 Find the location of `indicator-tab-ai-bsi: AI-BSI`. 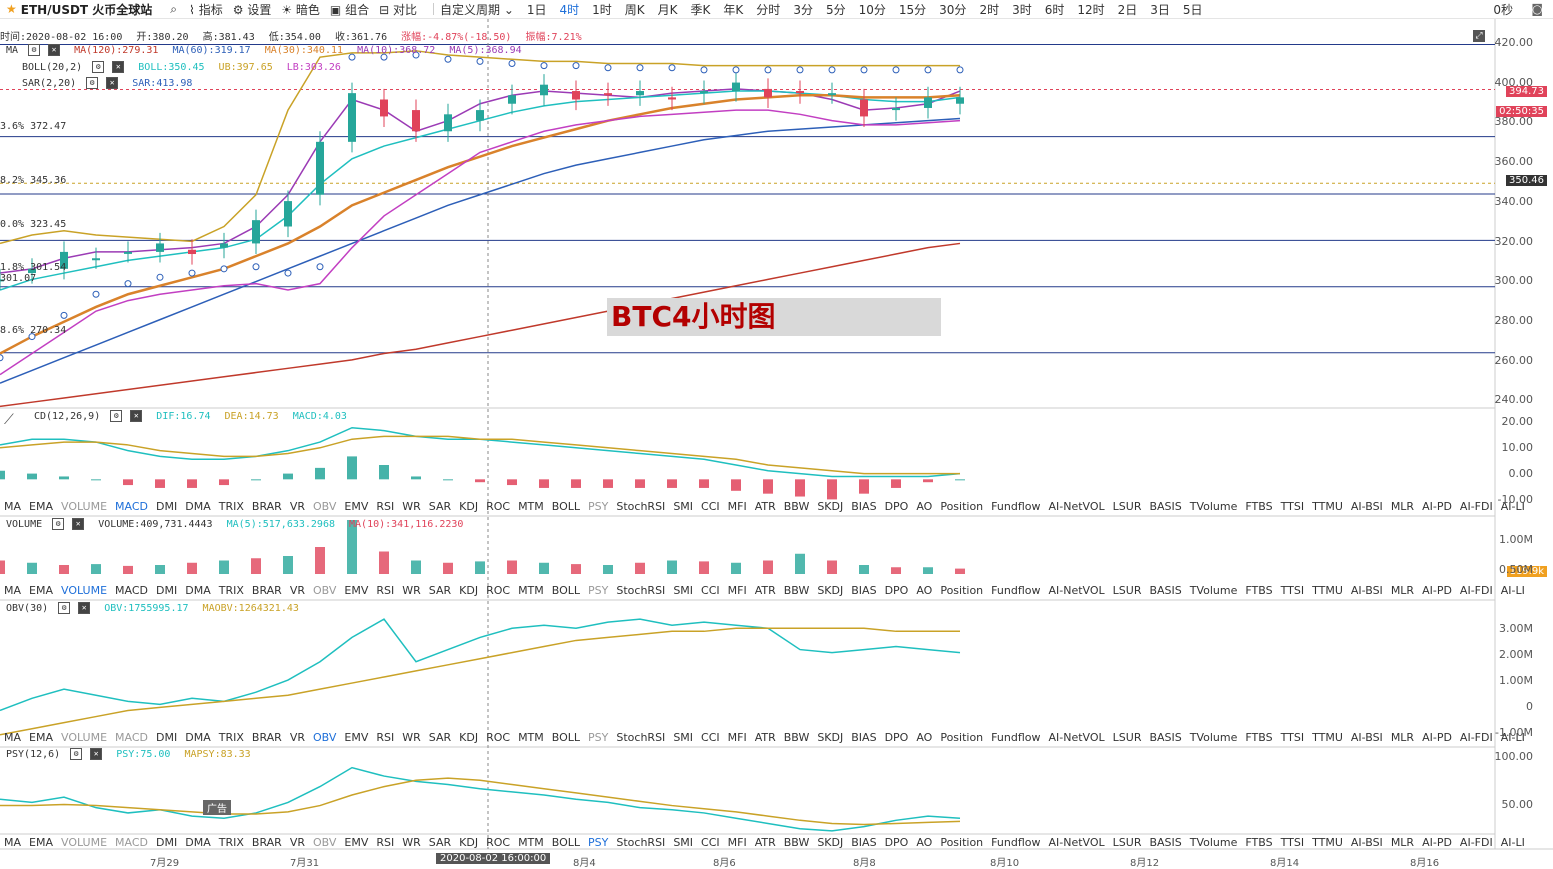

indicator-tab-ai-bsi: AI-BSI is located at coordinates (1367, 591).